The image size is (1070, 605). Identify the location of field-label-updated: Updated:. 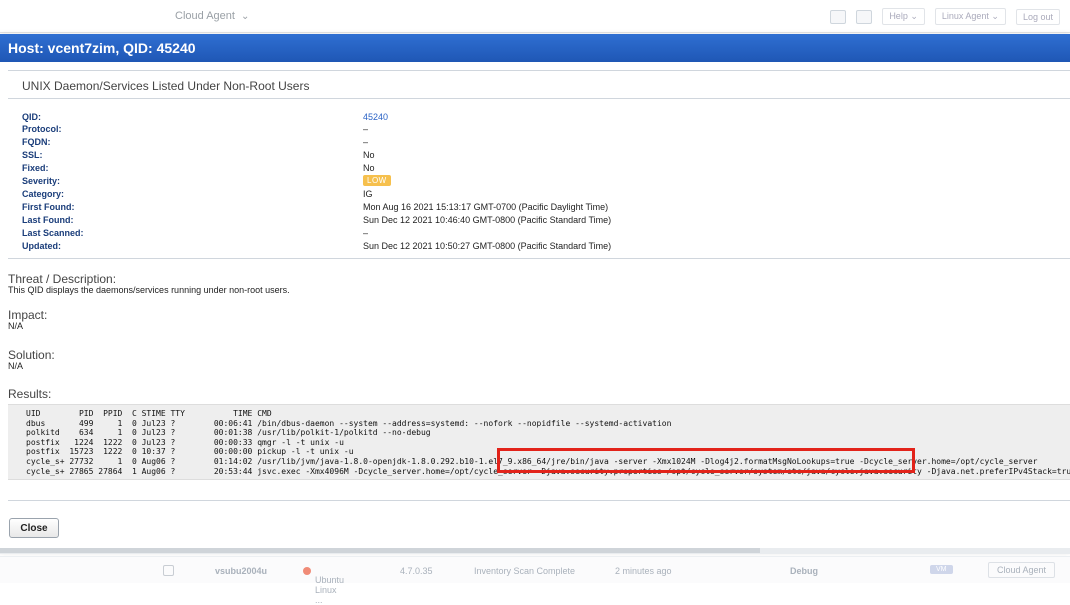
(41, 246).